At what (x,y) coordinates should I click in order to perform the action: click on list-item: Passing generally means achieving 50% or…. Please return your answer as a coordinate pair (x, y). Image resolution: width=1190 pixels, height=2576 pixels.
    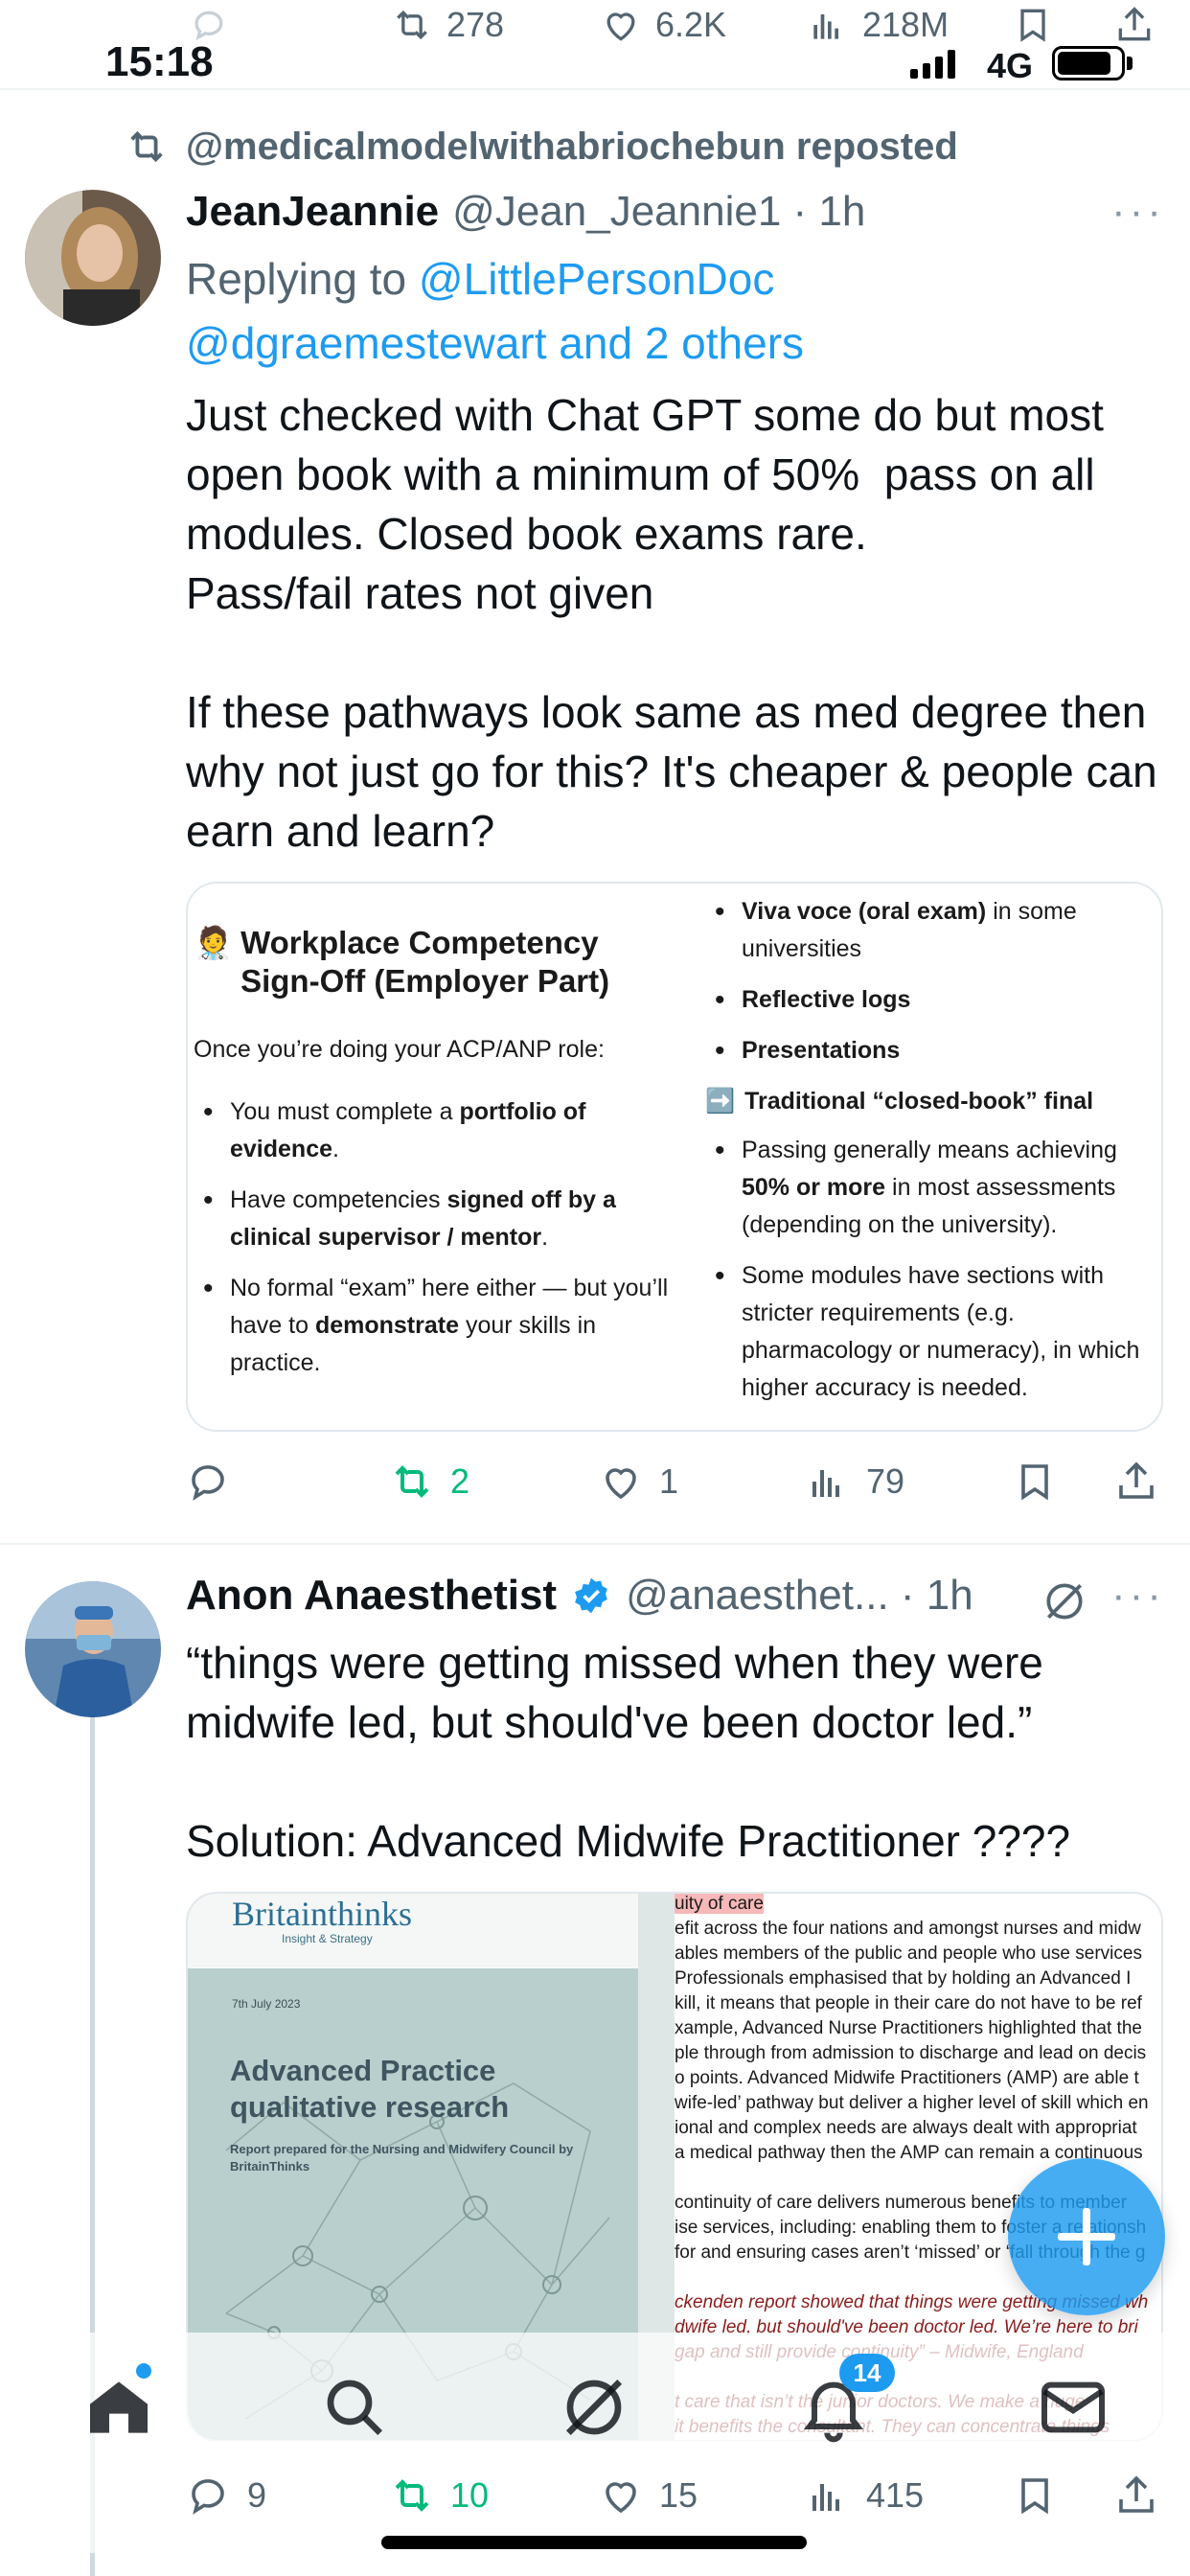
    Looking at the image, I should click on (931, 1188).